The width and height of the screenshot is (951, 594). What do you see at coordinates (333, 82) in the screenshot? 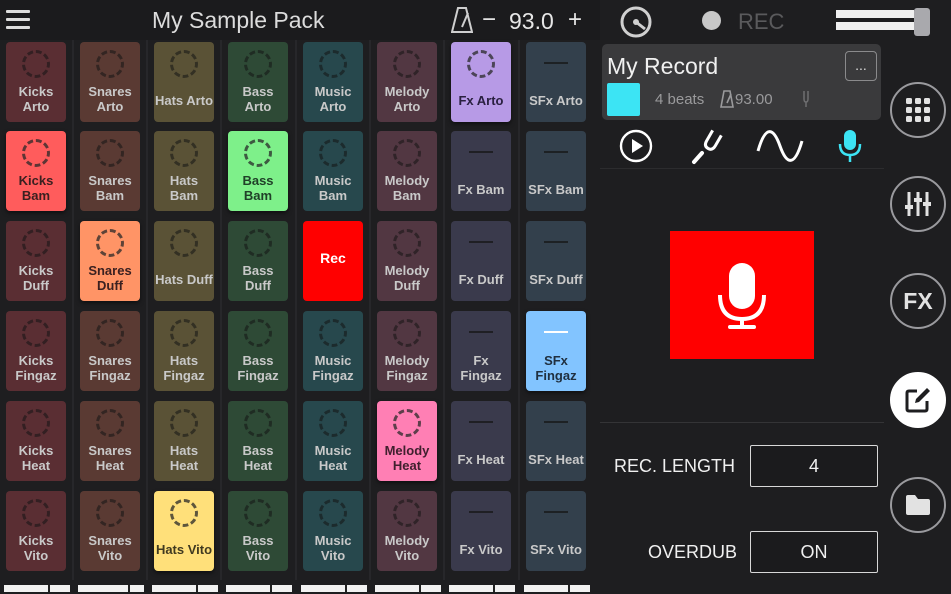
I see `pad-music-arto: Music Arto` at bounding box center [333, 82].